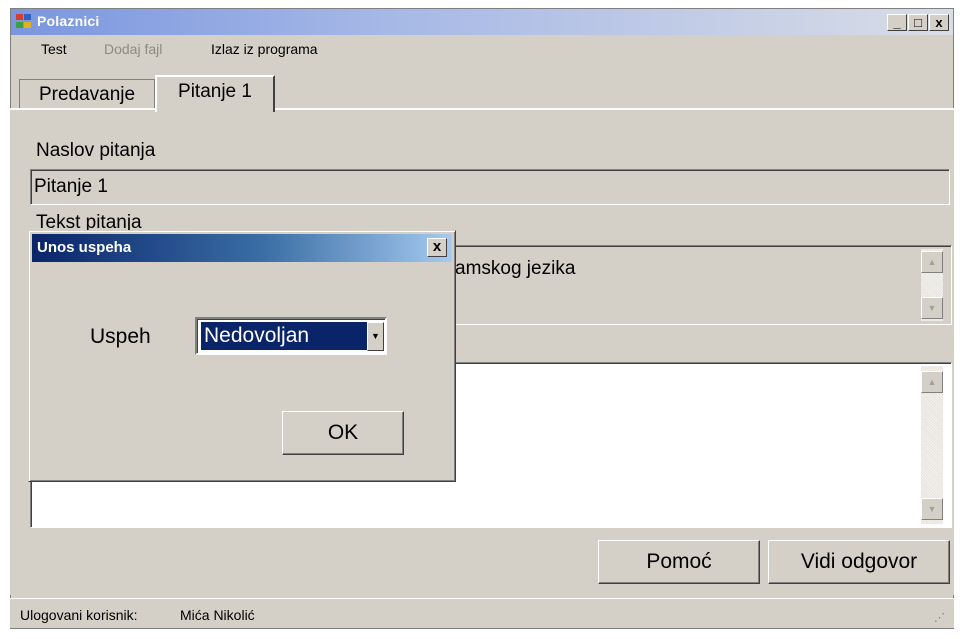 The height and width of the screenshot is (639, 966). I want to click on status-label: Ulogovani korisnik:, so click(79, 615).